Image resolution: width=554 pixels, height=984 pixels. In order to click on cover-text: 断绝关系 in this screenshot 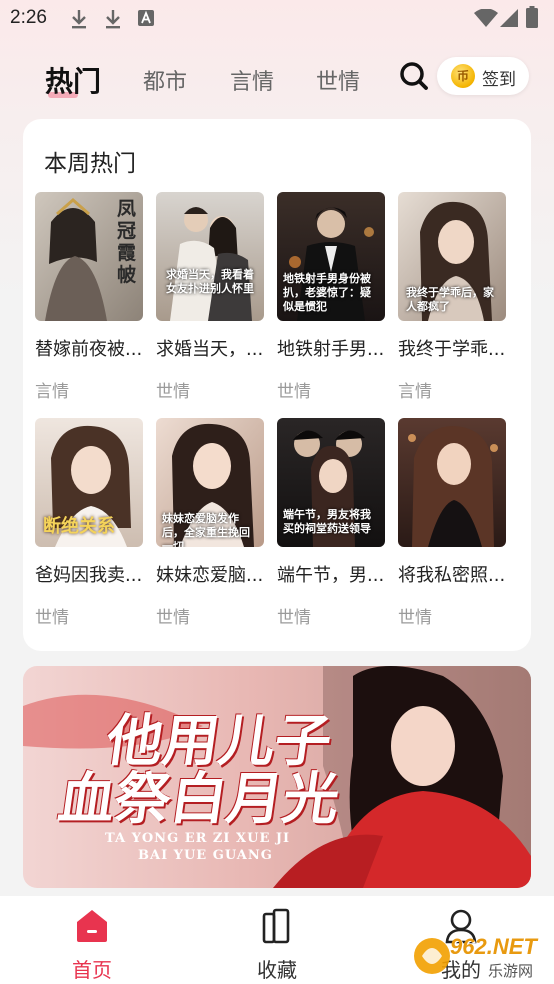, I will do `click(79, 526)`.